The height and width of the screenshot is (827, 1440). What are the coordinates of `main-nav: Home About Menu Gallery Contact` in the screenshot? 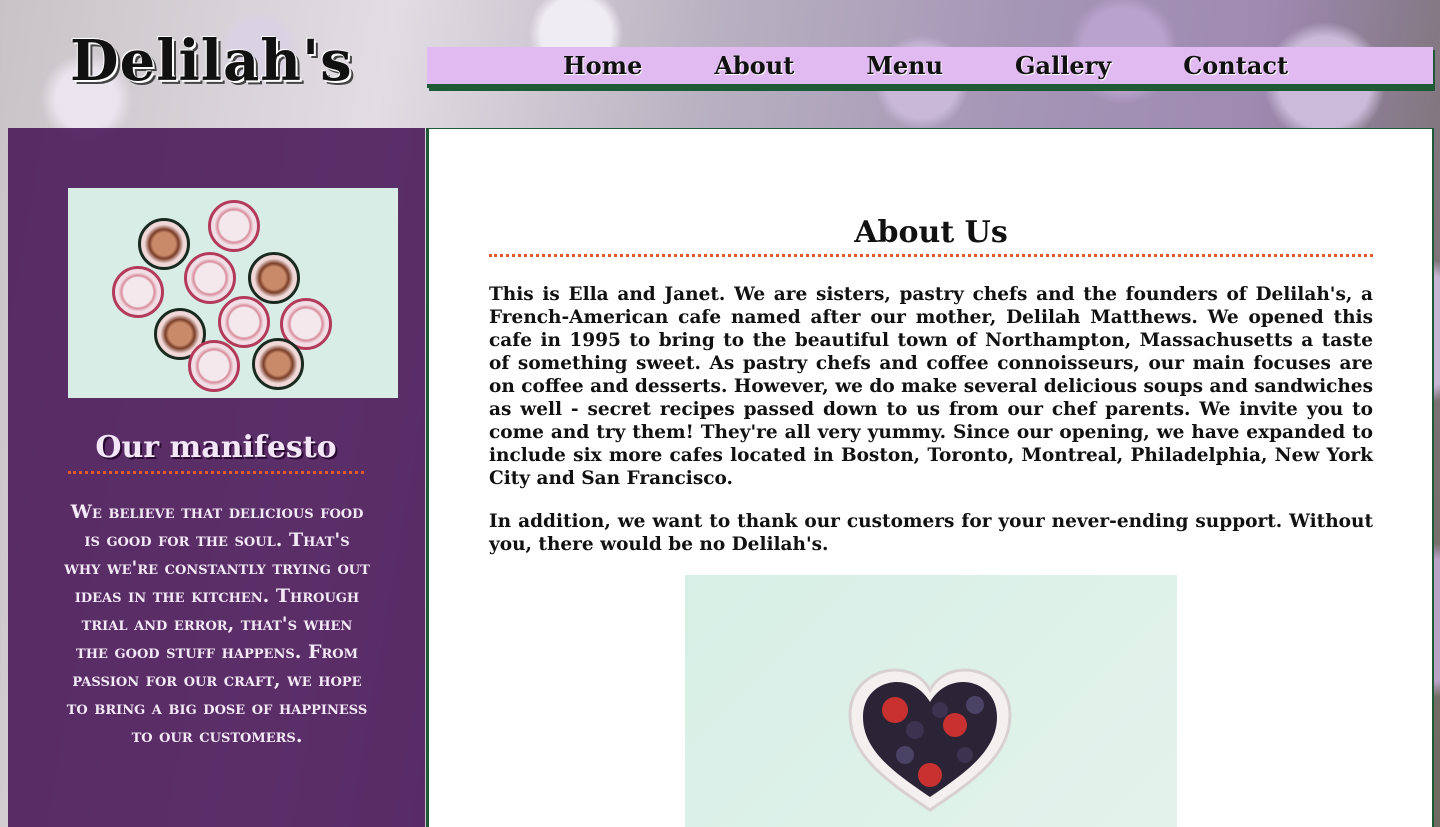 It's located at (930, 67).